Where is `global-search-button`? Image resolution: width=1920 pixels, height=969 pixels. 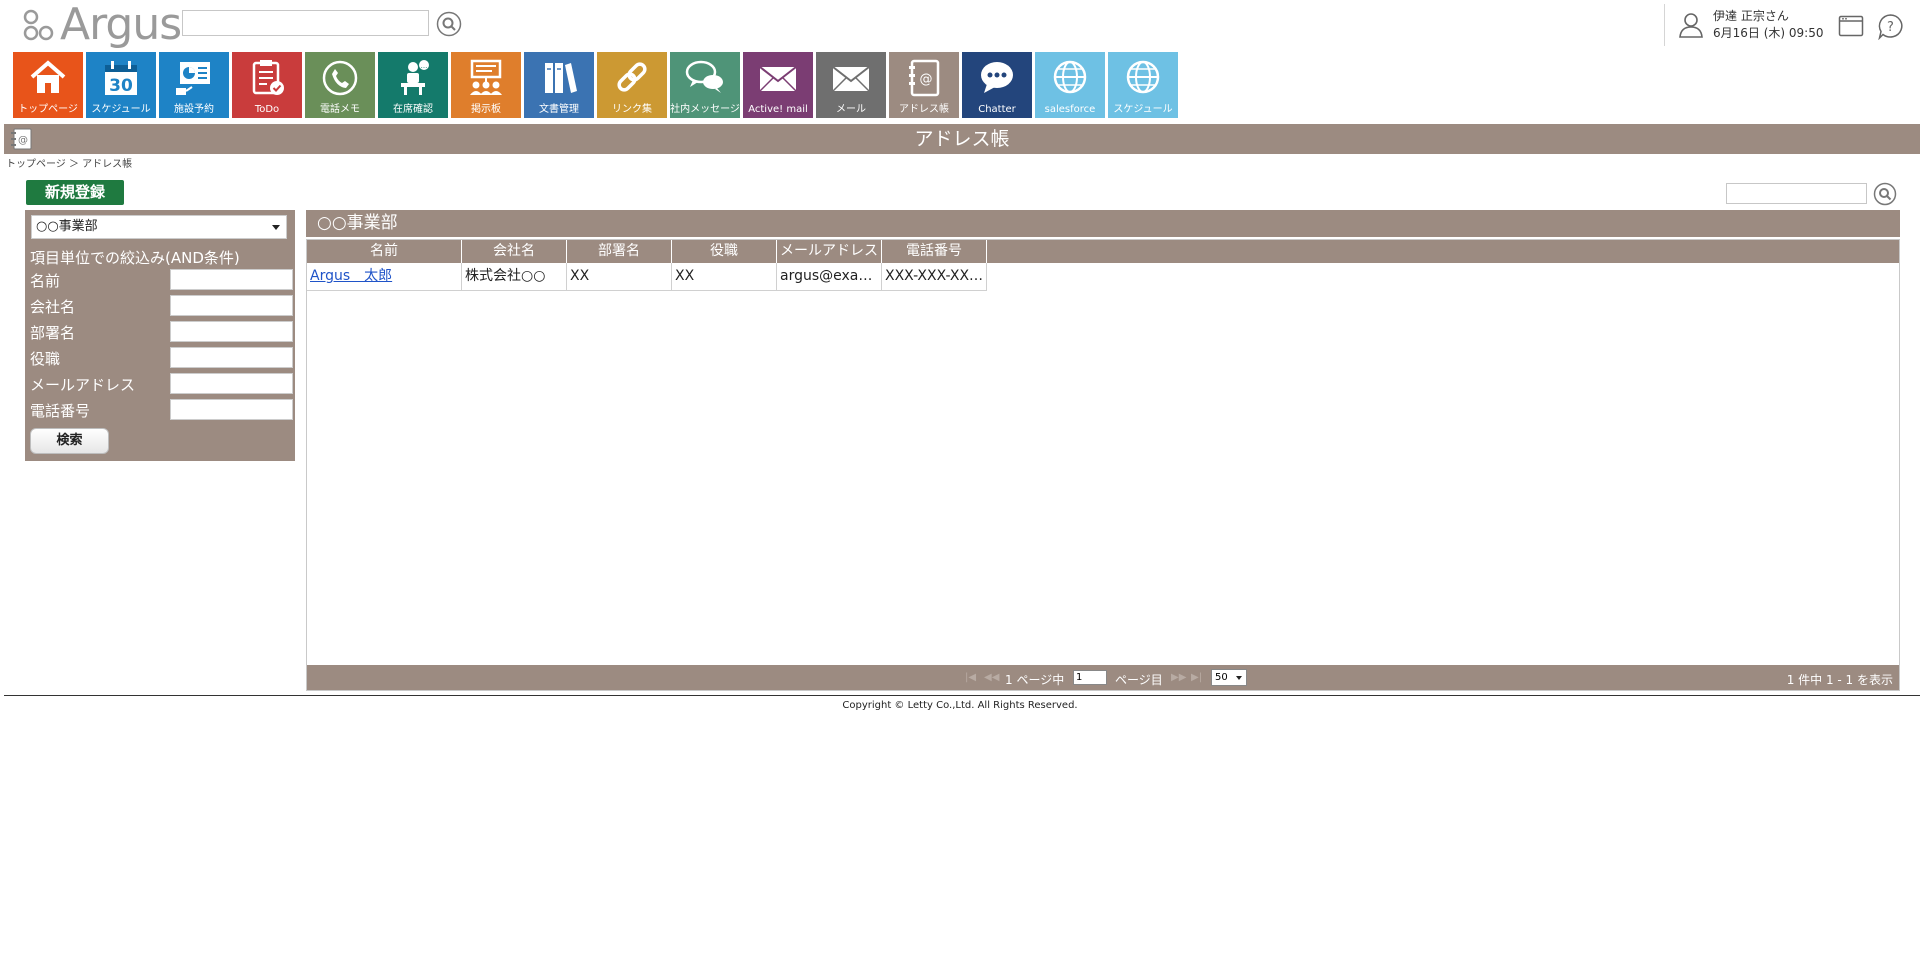 global-search-button is located at coordinates (449, 24).